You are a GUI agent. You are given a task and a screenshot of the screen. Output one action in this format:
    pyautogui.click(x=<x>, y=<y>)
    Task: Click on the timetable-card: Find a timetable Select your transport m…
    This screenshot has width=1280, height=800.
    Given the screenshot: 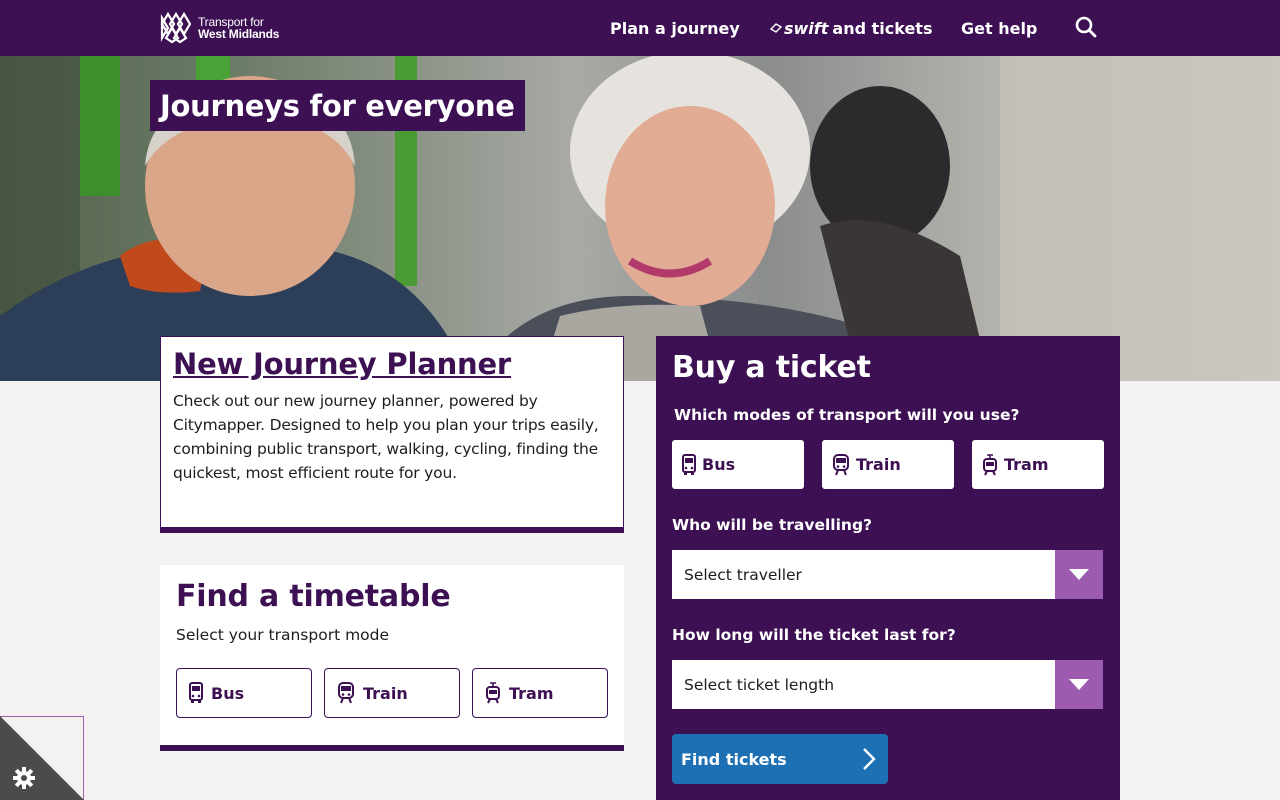 What is the action you would take?
    pyautogui.click(x=392, y=658)
    